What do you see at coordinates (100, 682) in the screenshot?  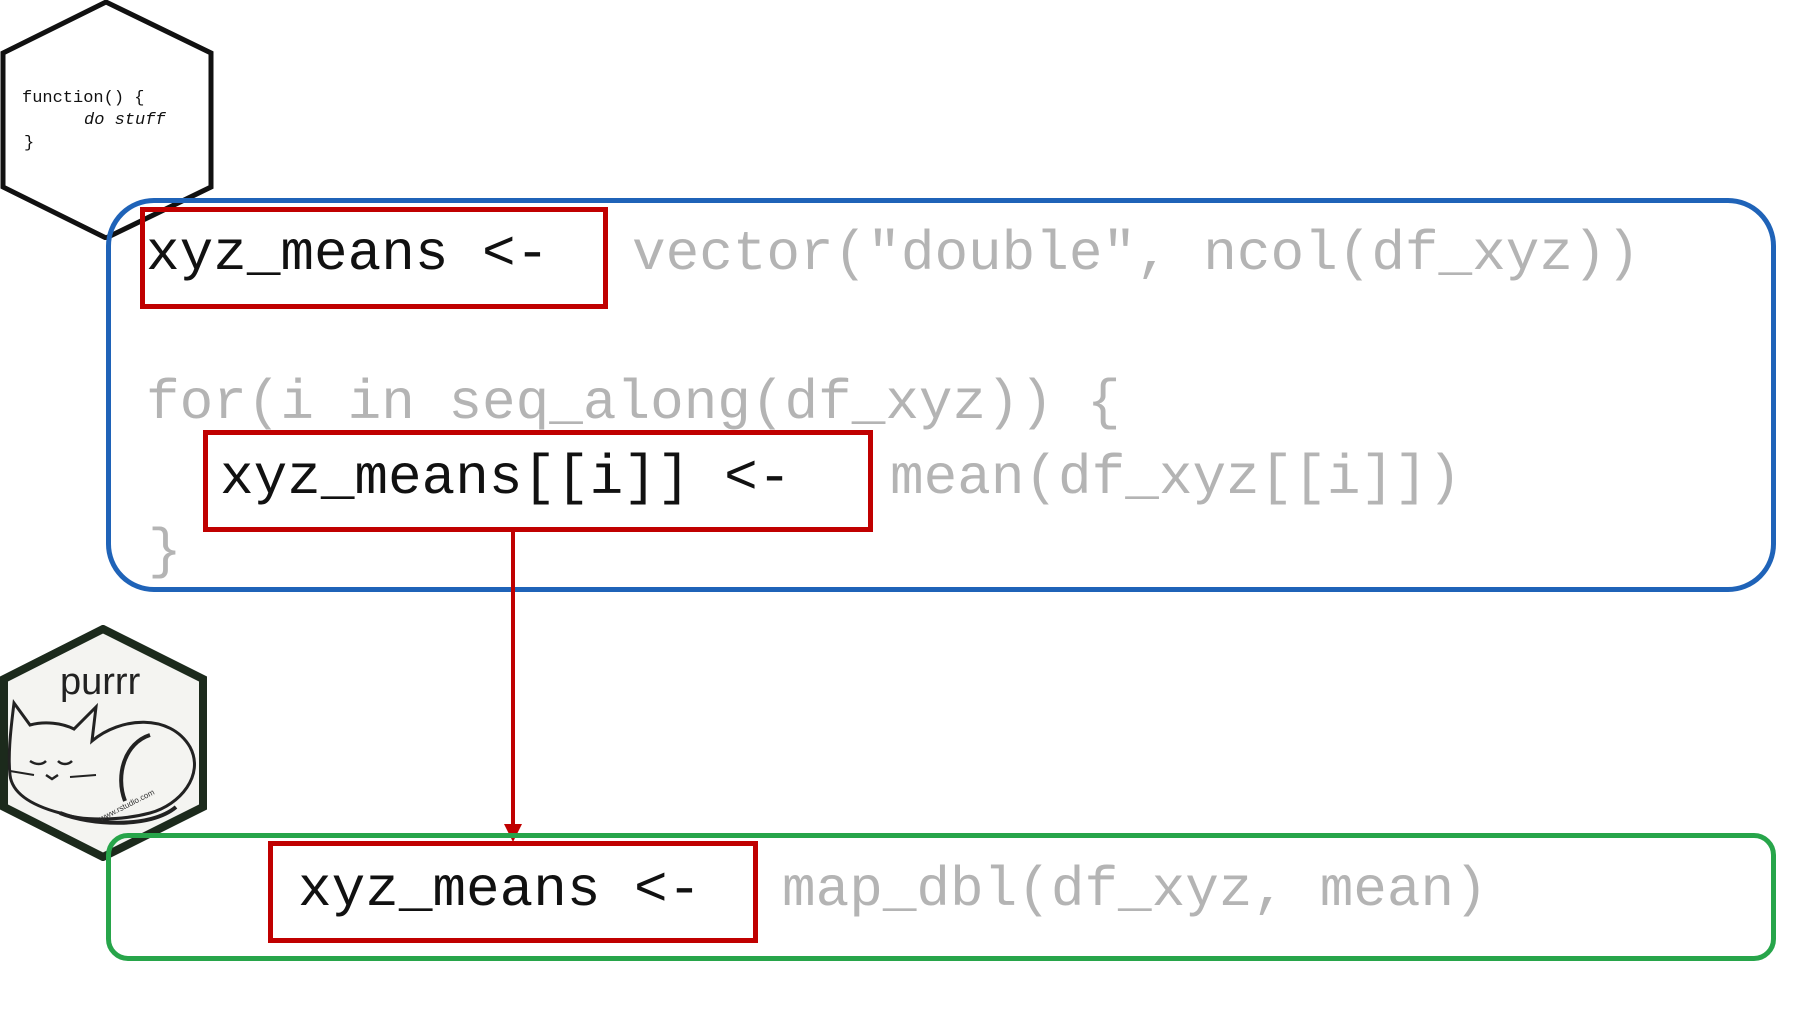 I see `purrr-label: purrr` at bounding box center [100, 682].